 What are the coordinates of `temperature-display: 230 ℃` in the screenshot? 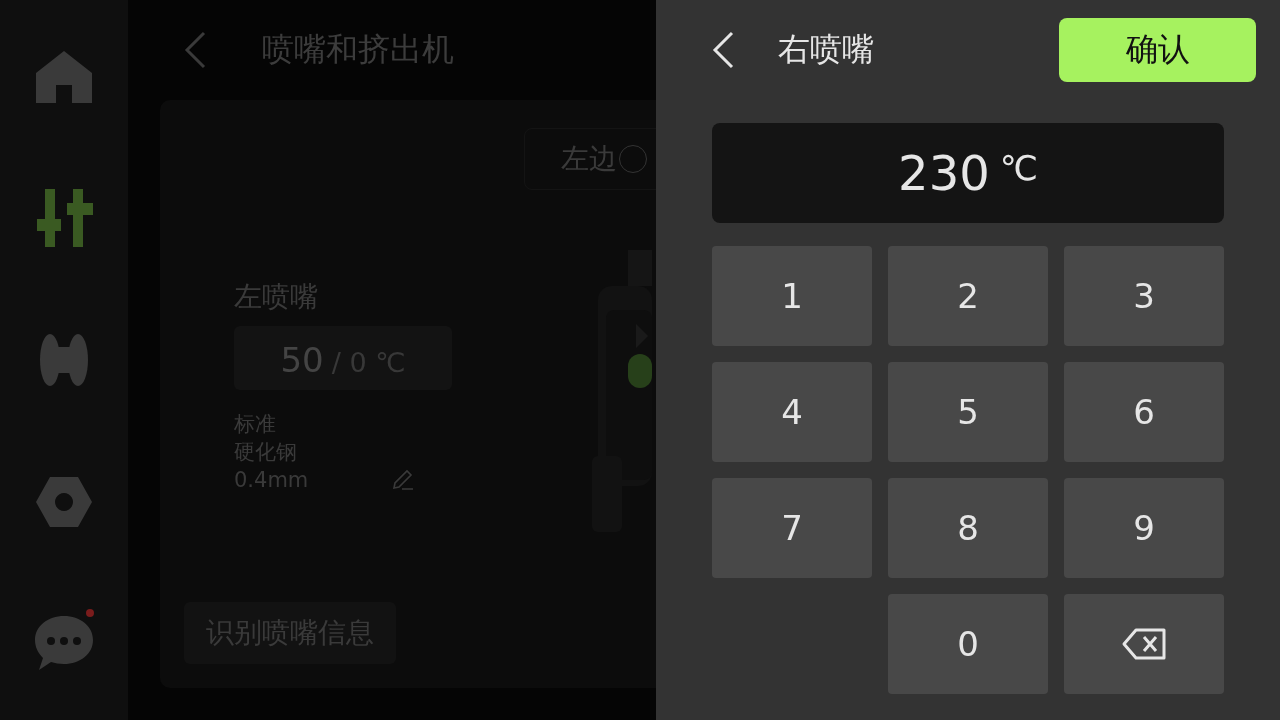 It's located at (968, 173).